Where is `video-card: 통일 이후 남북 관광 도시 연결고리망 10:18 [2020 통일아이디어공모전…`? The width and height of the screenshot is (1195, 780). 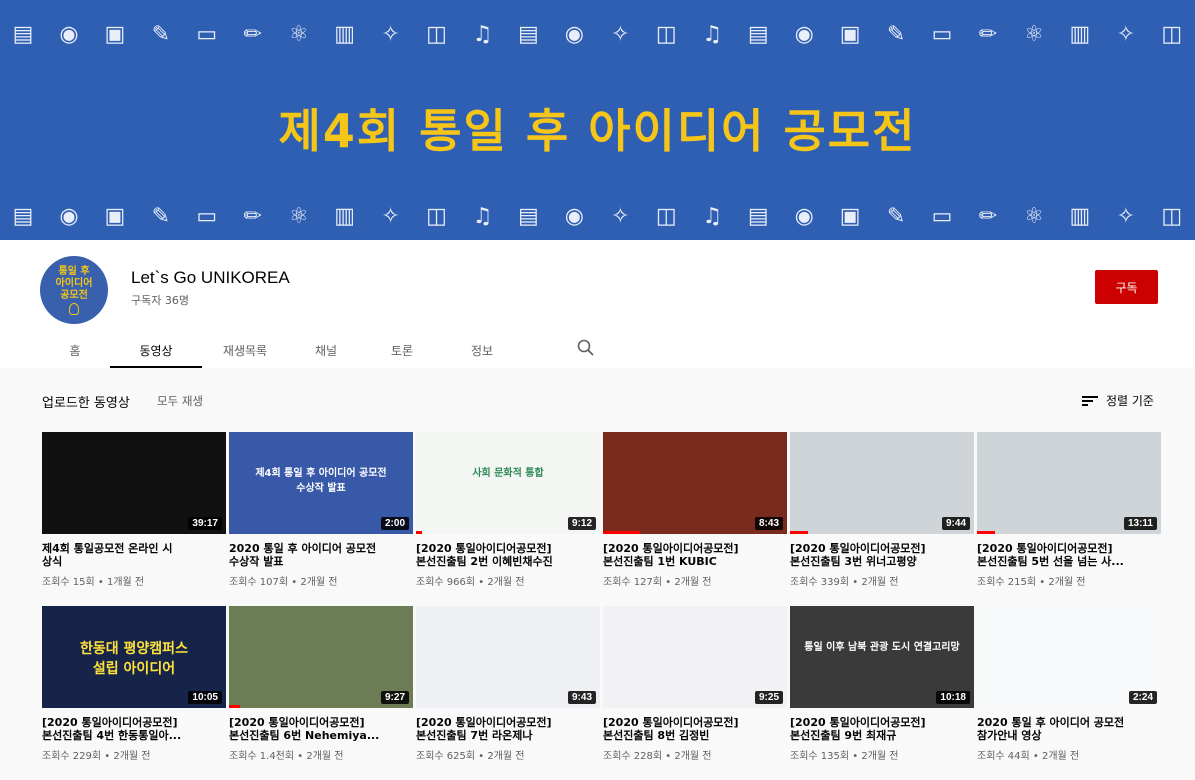 video-card: 통일 이후 남북 관광 도시 연결고리망 10:18 [2020 통일아이디어공모전… is located at coordinates (882, 684).